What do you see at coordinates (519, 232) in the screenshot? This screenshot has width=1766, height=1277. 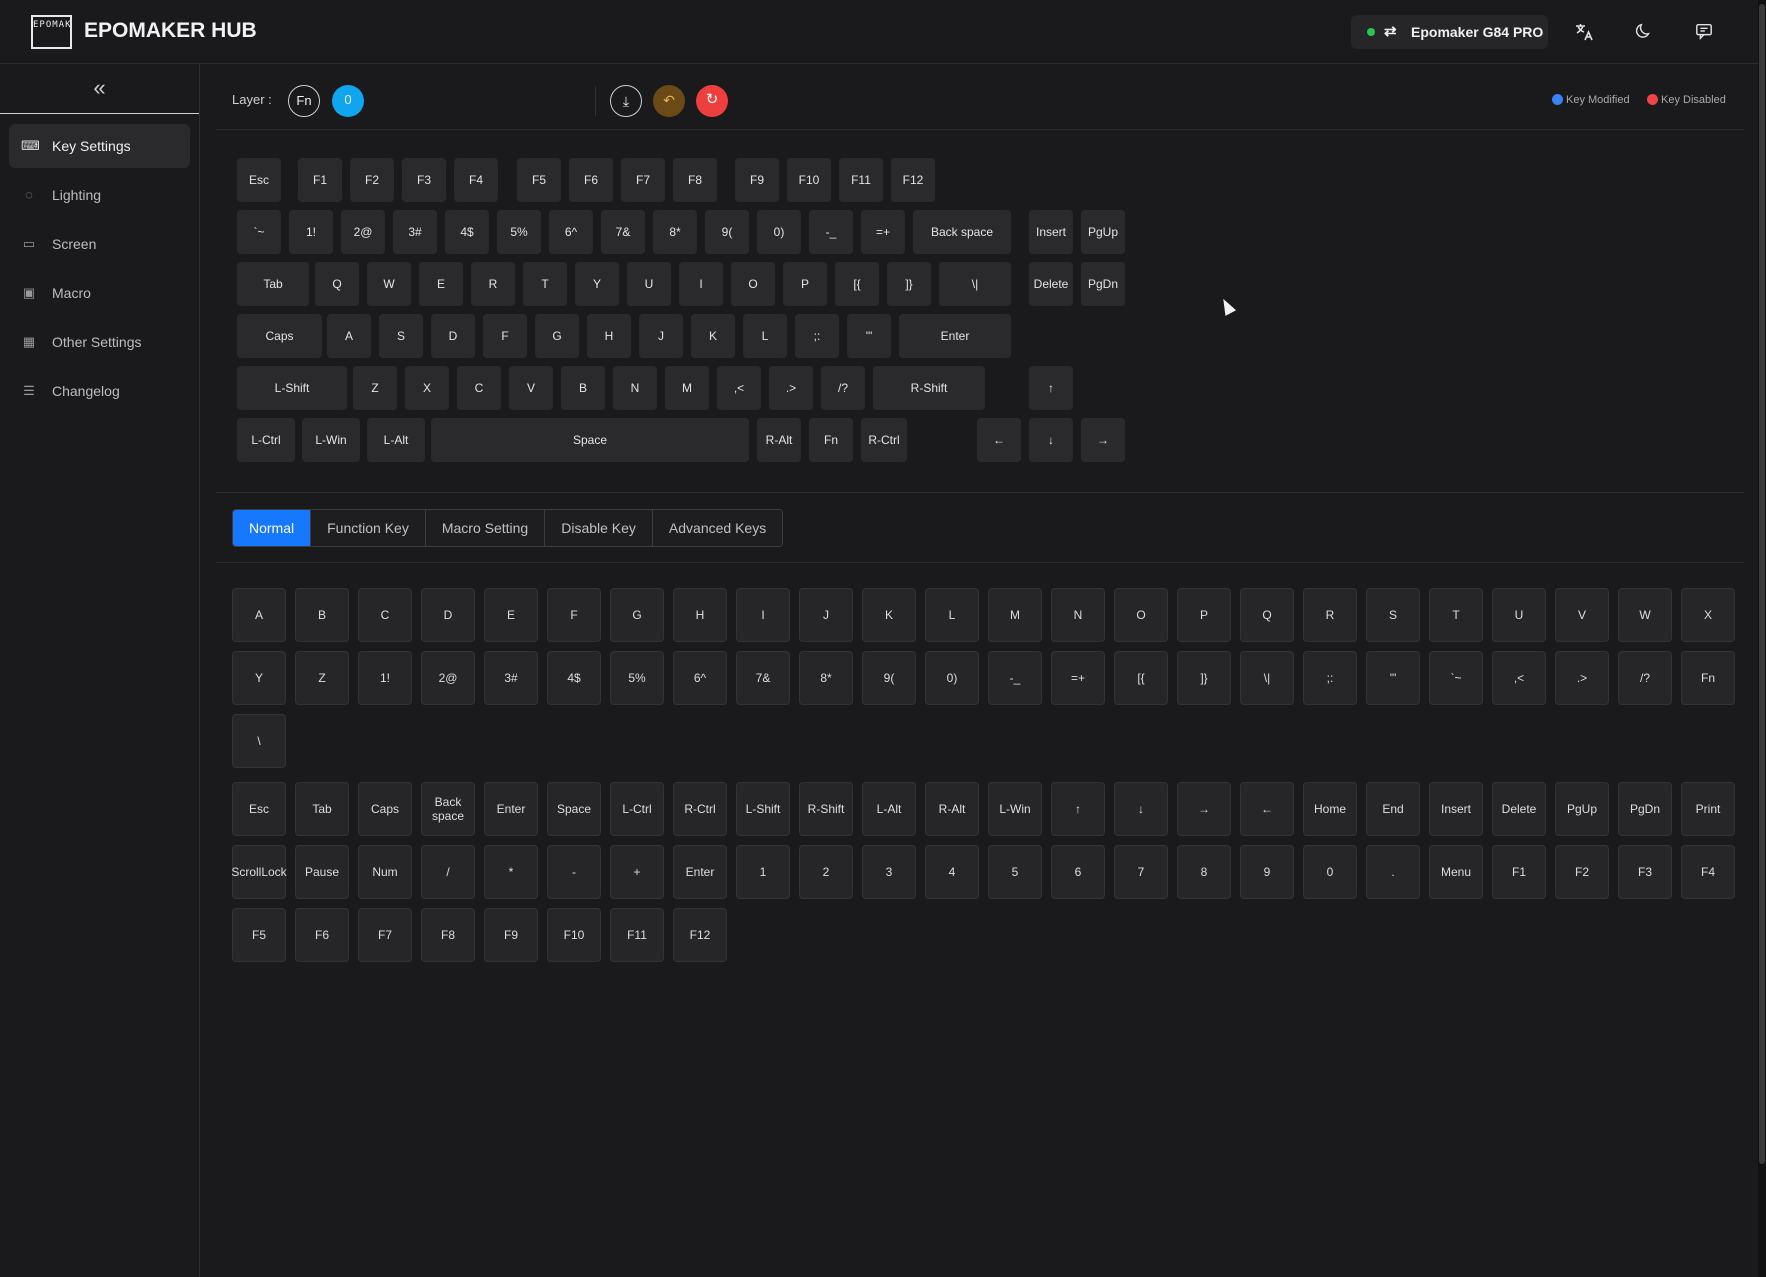 I see `keyboard-key: 5%` at bounding box center [519, 232].